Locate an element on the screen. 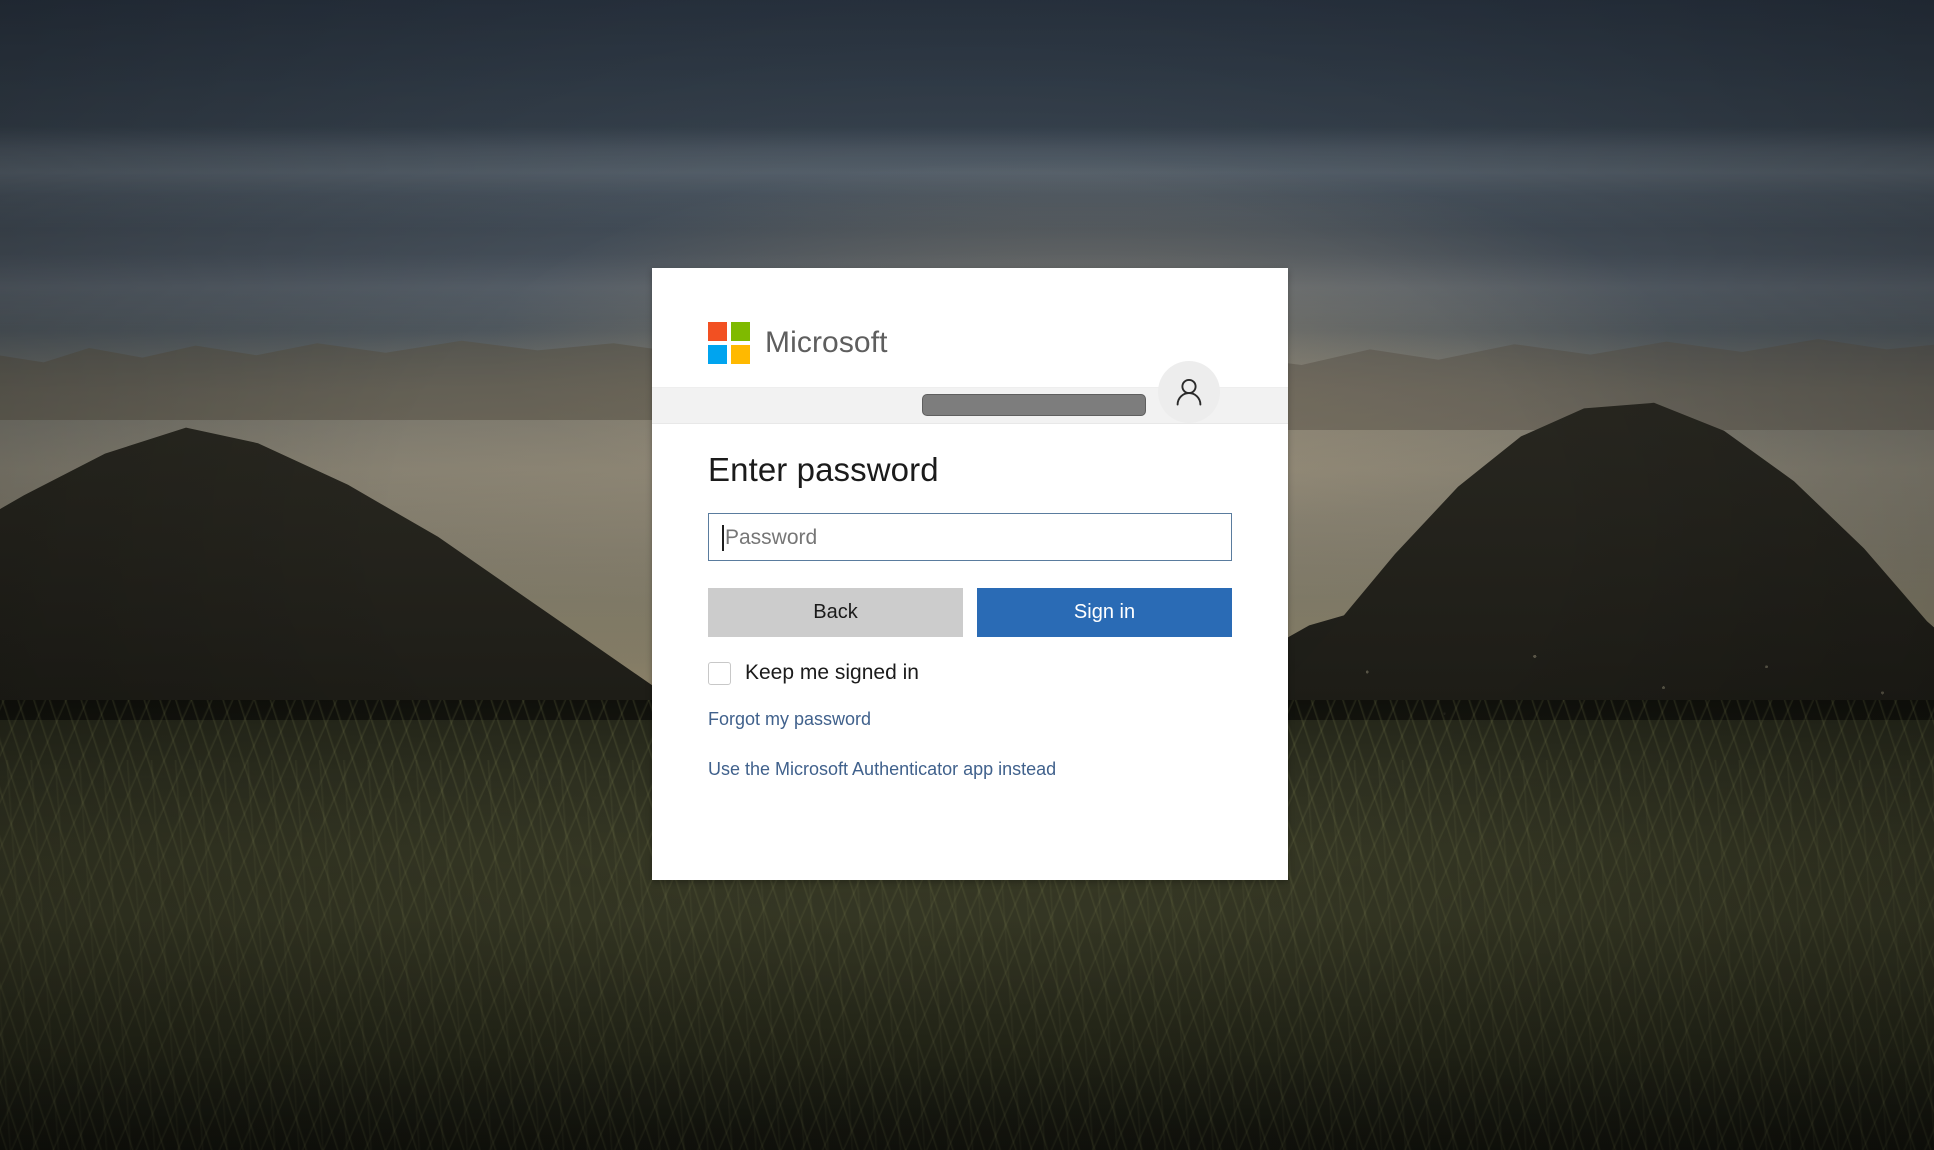  avatar is located at coordinates (1189, 392).